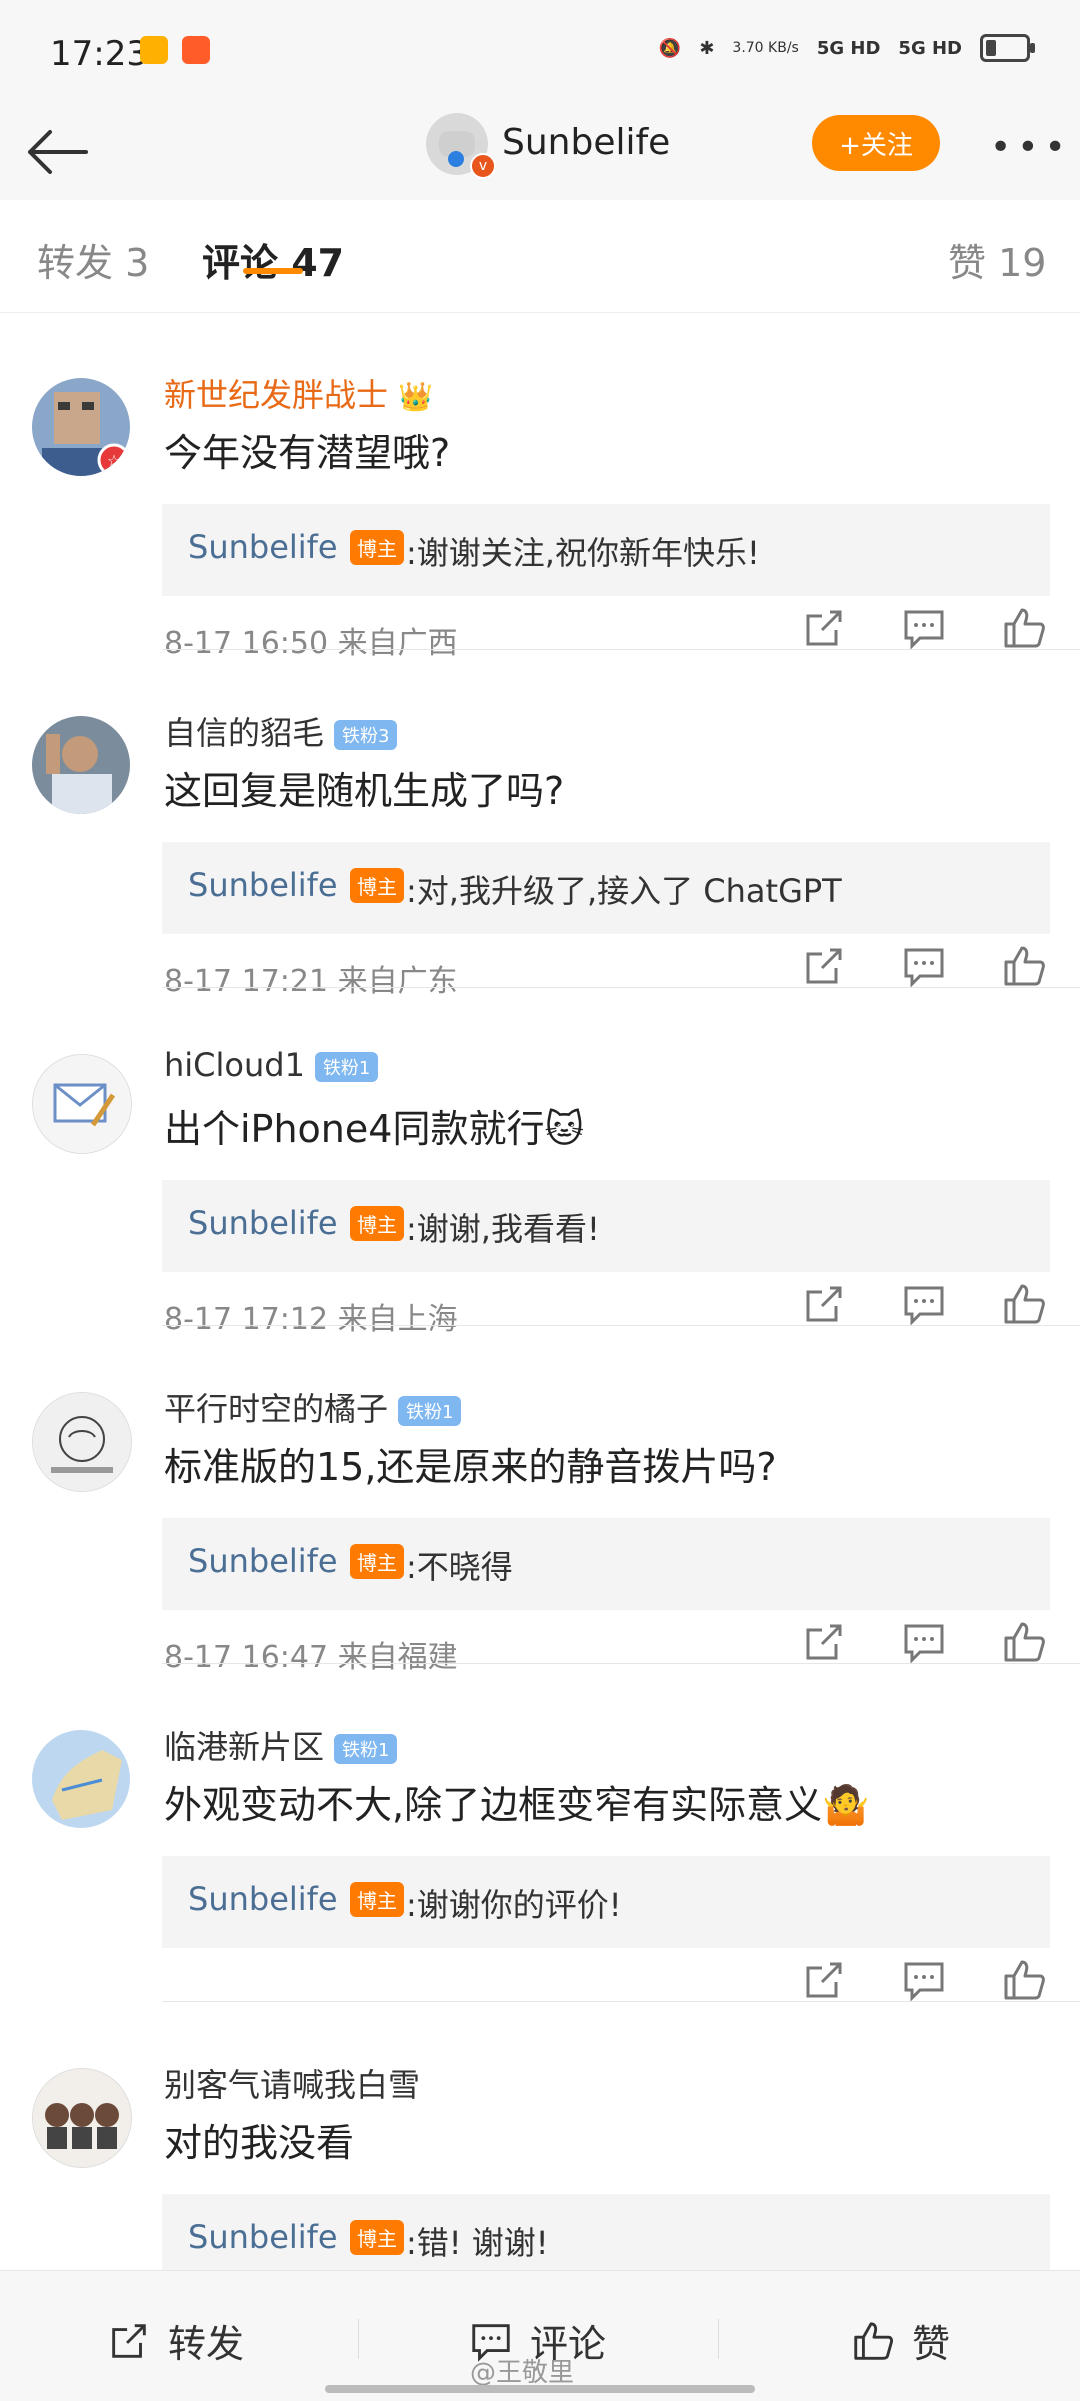 The height and width of the screenshot is (2401, 1080). I want to click on follow-button: +关注, so click(876, 143).